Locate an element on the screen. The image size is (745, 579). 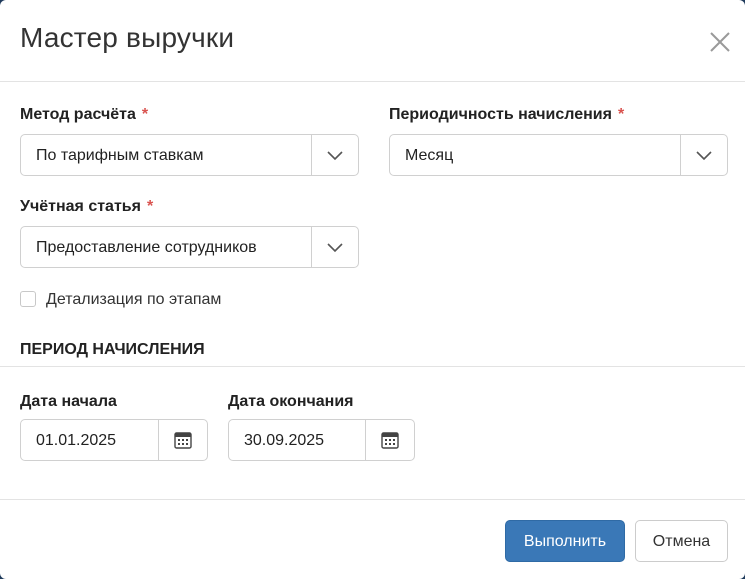
account-item-dropdown-toggle is located at coordinates (334, 247).